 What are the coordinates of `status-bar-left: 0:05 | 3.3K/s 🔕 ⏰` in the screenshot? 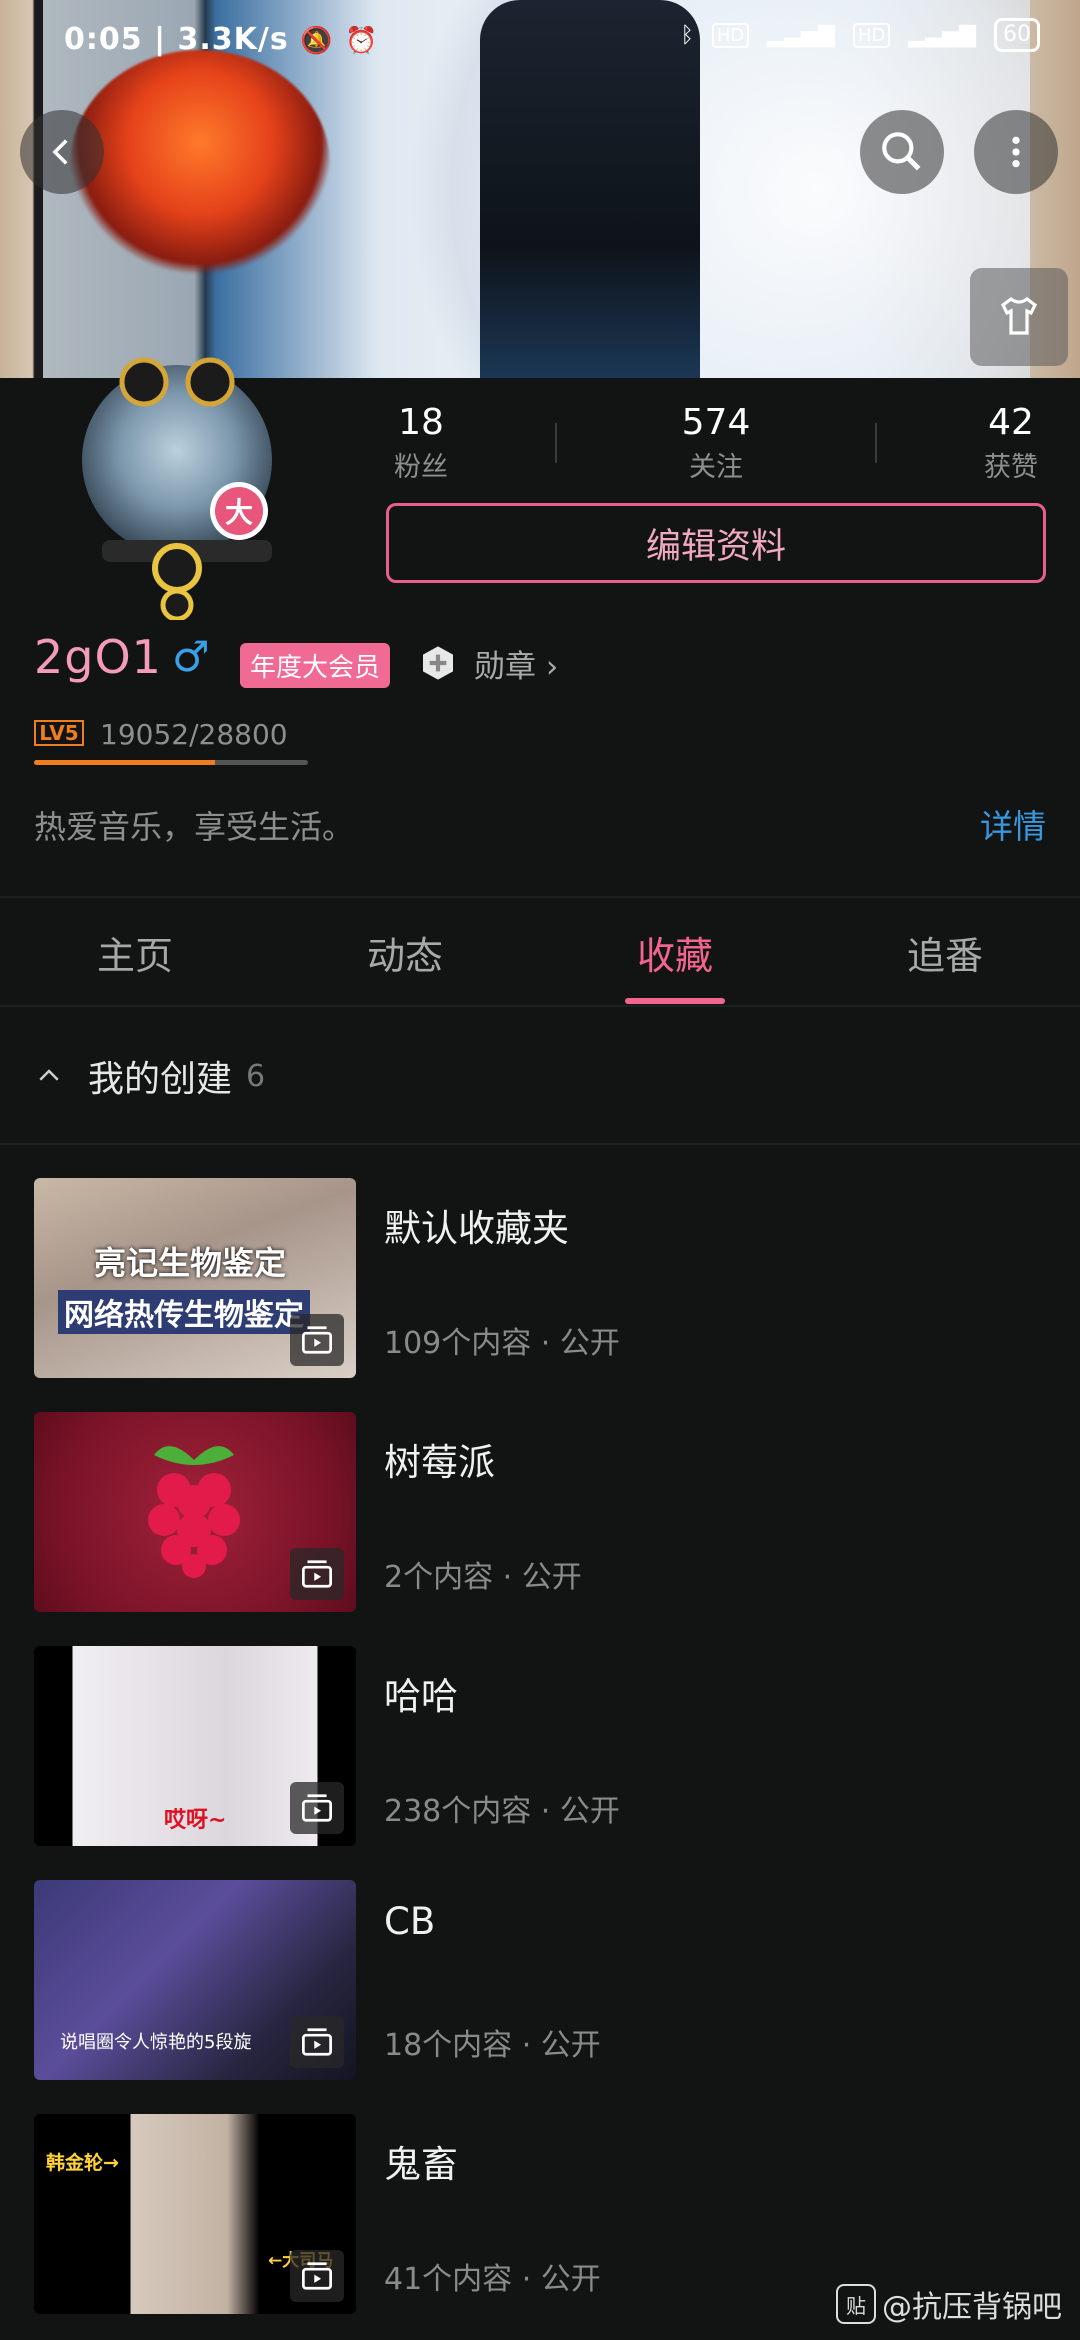 It's located at (221, 39).